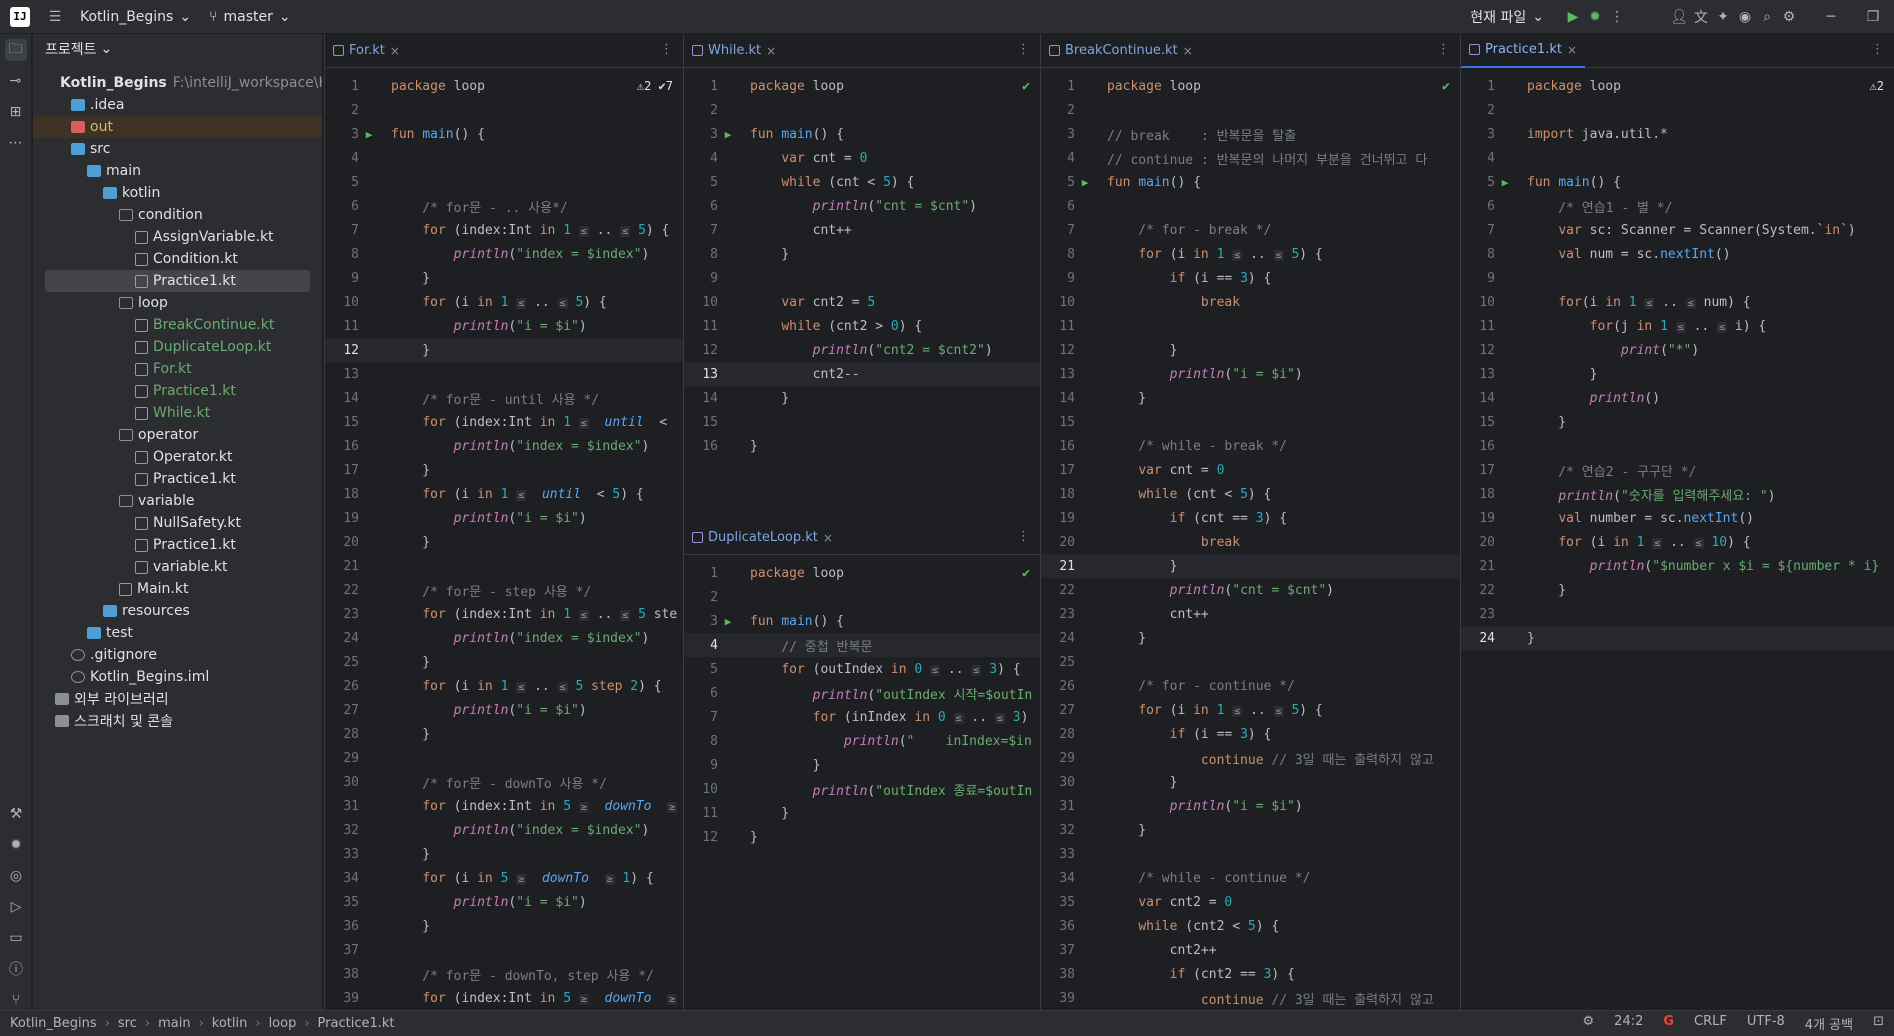 Image resolution: width=1894 pixels, height=1036 pixels. What do you see at coordinates (16, 814) in the screenshot?
I see `build-icon: ⚒` at bounding box center [16, 814].